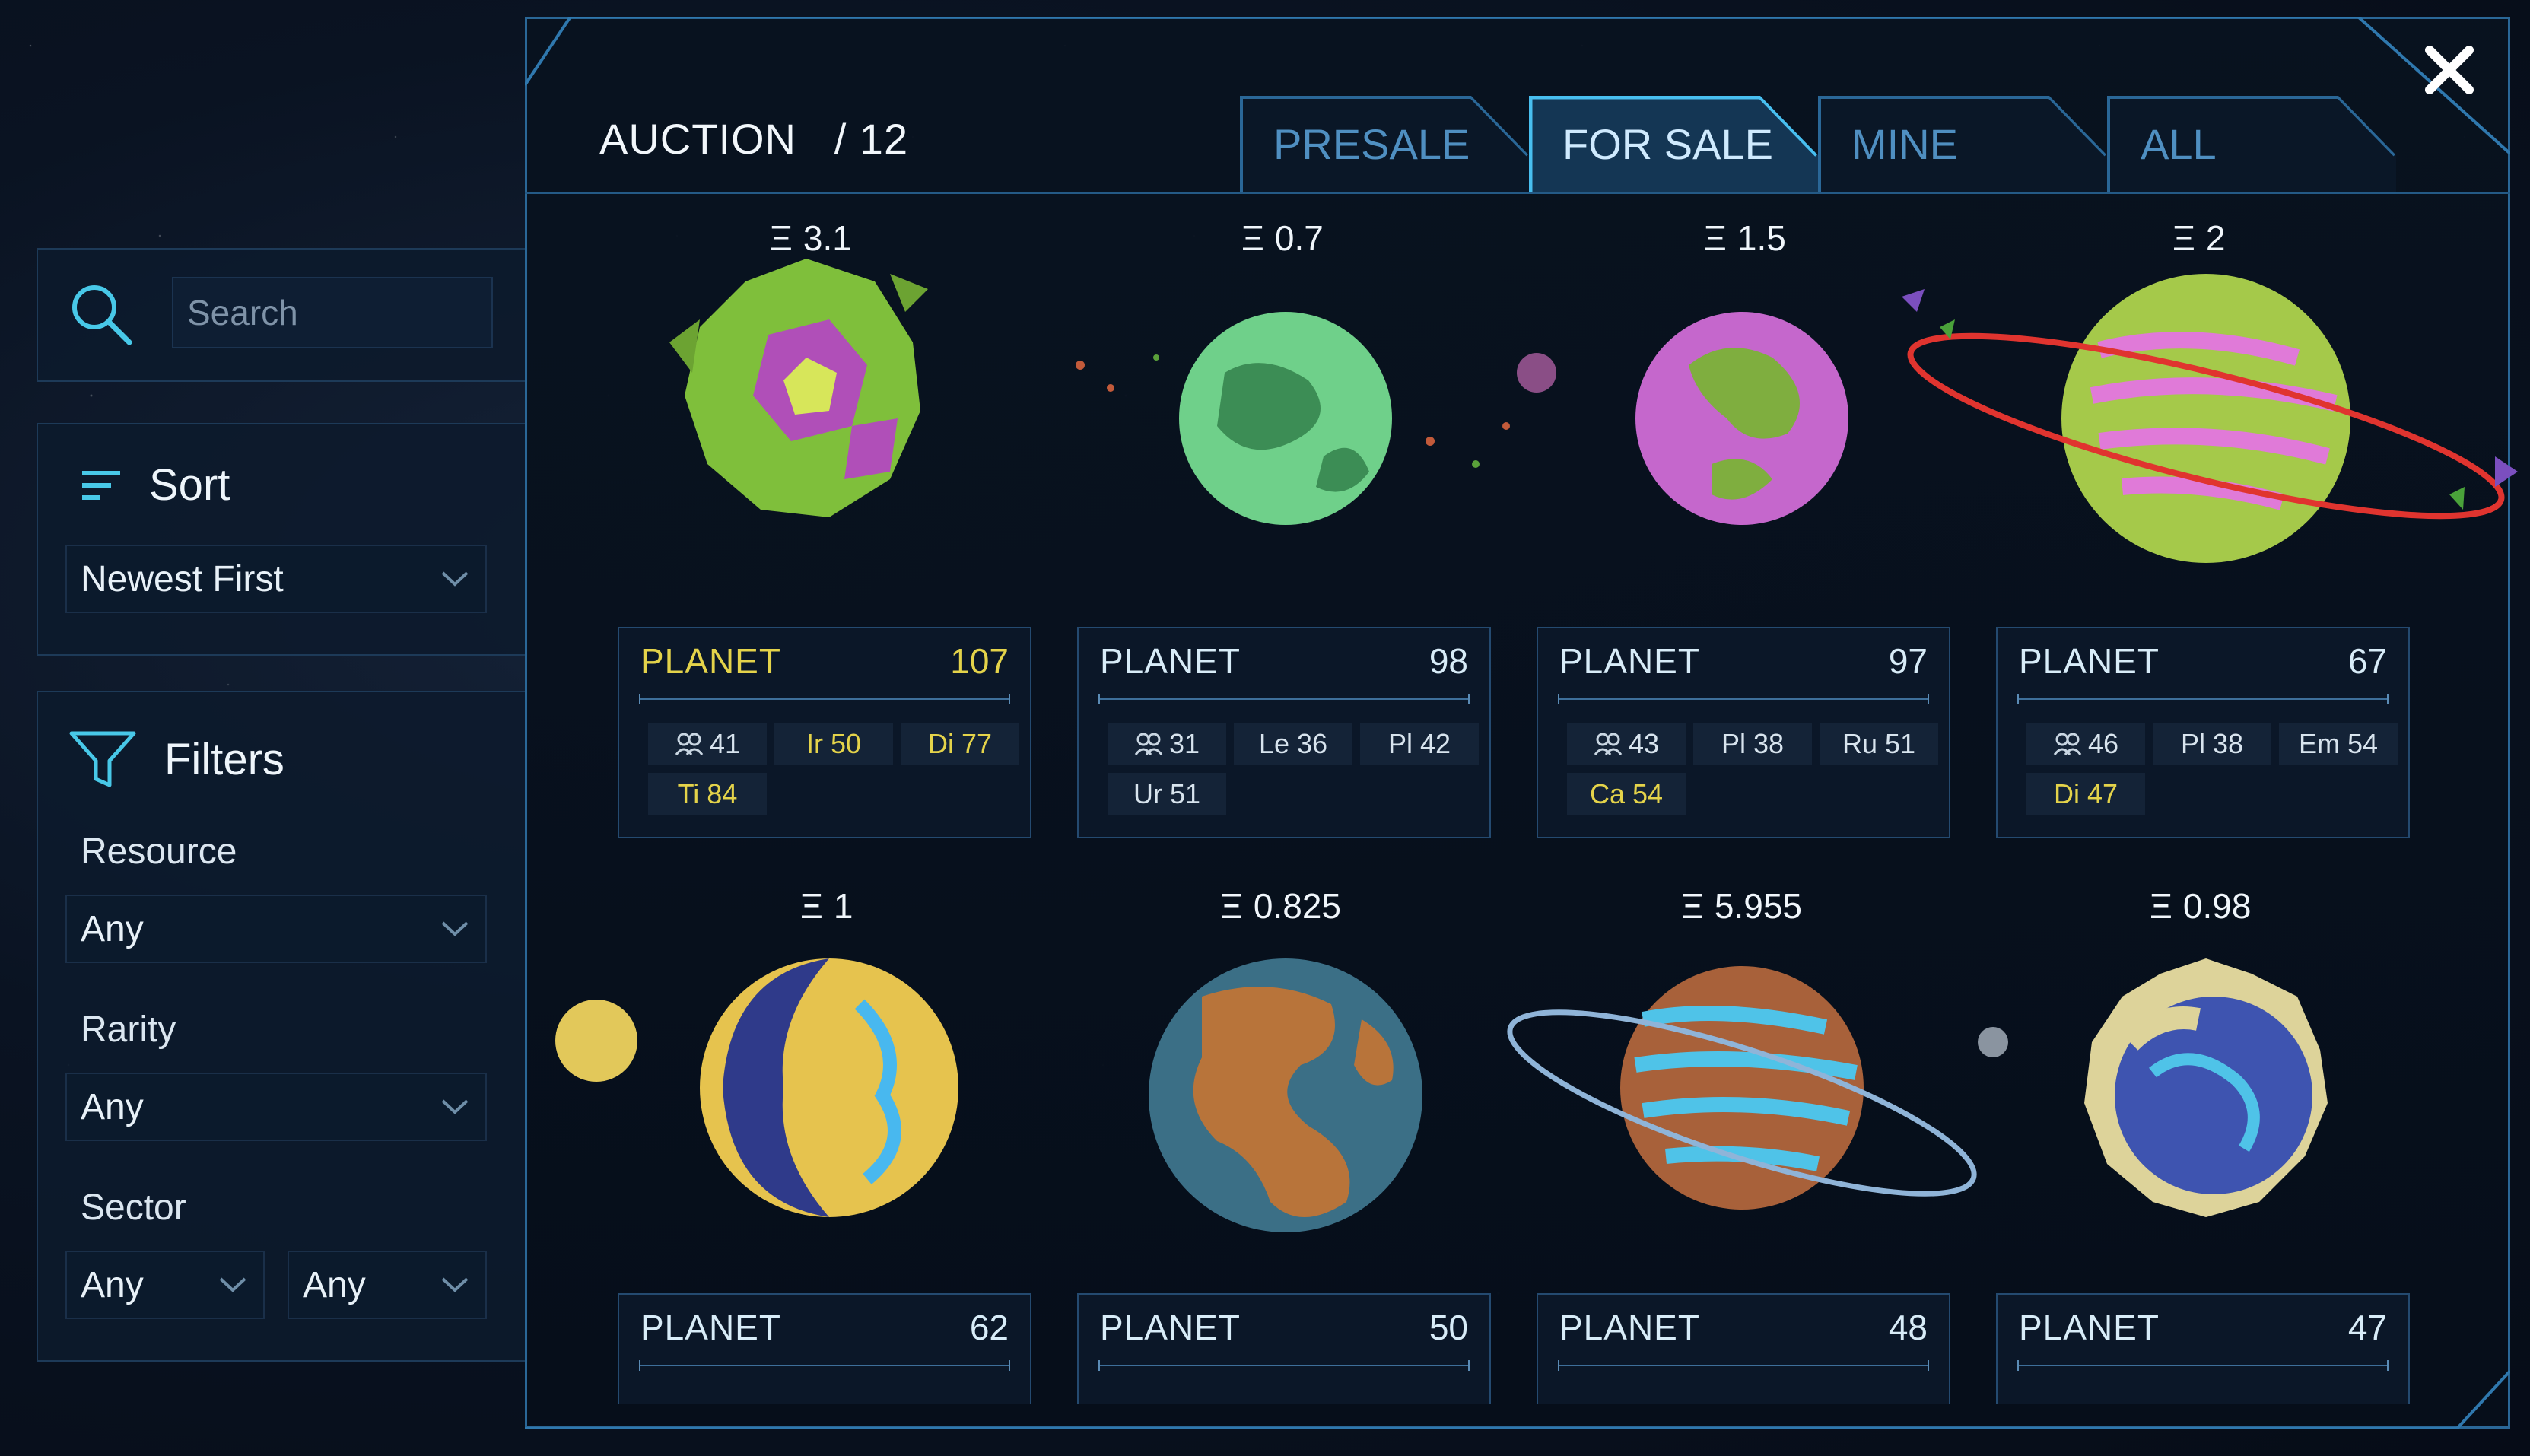 This screenshot has height=1456, width=2530. Describe the element at coordinates (1752, 744) in the screenshot. I see `resource-chip: Pl 38` at that location.